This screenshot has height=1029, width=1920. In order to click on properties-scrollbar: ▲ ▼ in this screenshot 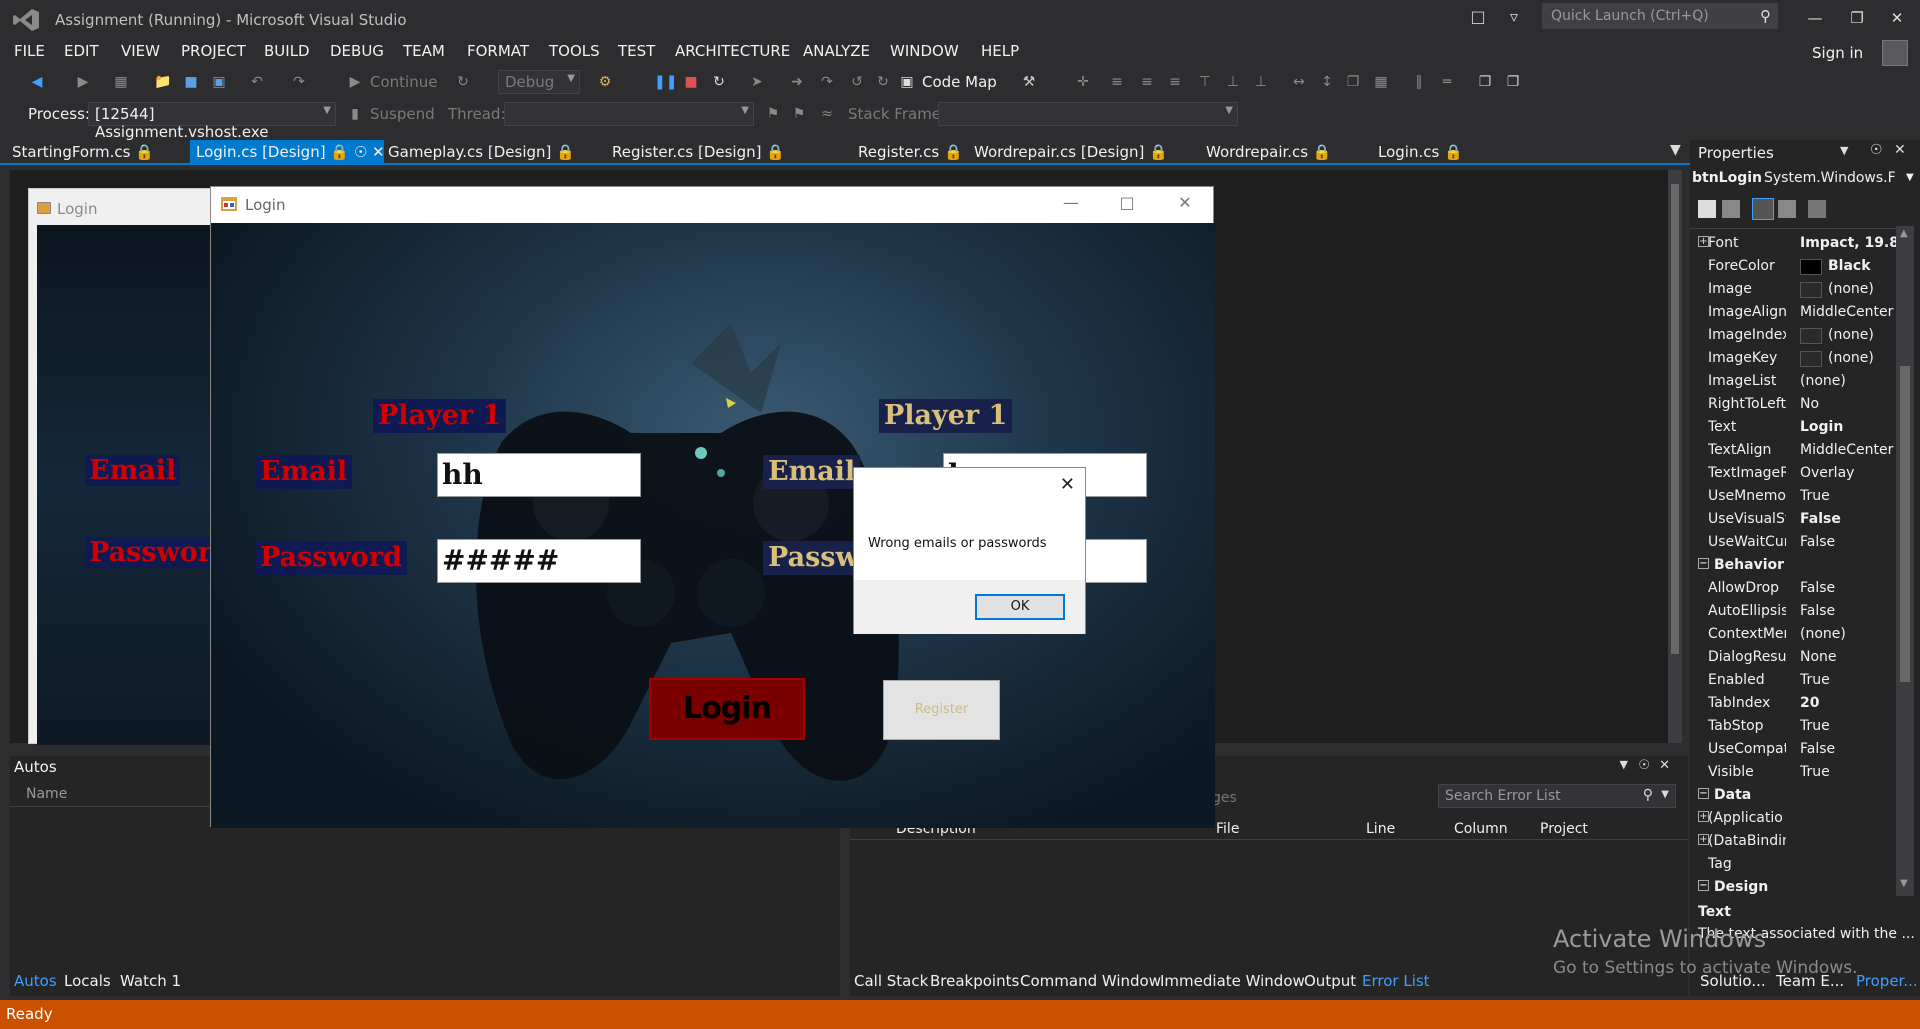, I will do `click(1905, 561)`.